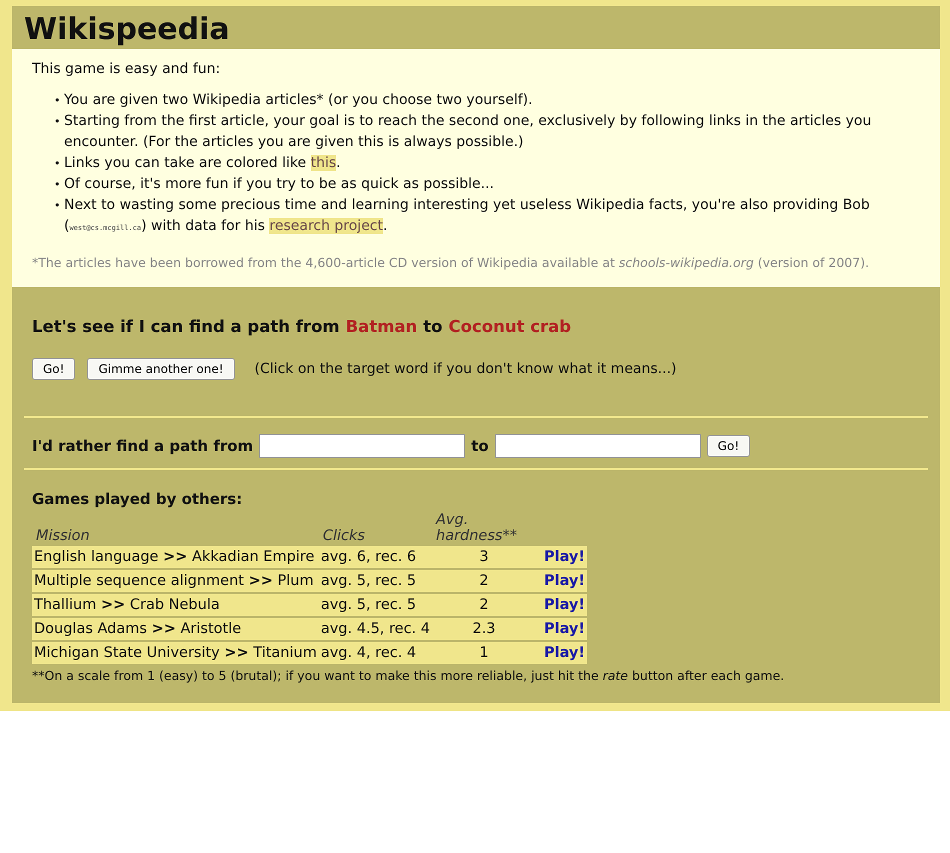  Describe the element at coordinates (362, 446) in the screenshot. I see `start-article-field` at that location.